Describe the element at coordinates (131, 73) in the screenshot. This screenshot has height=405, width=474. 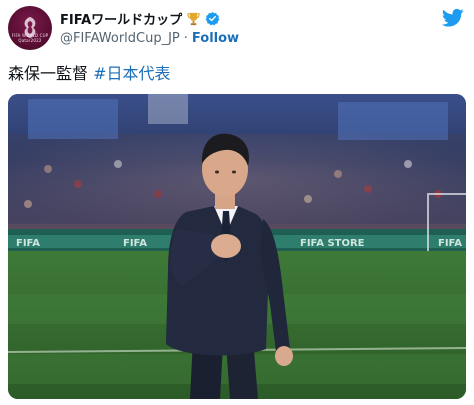
I see `hashtag-link: #日本代表` at that location.